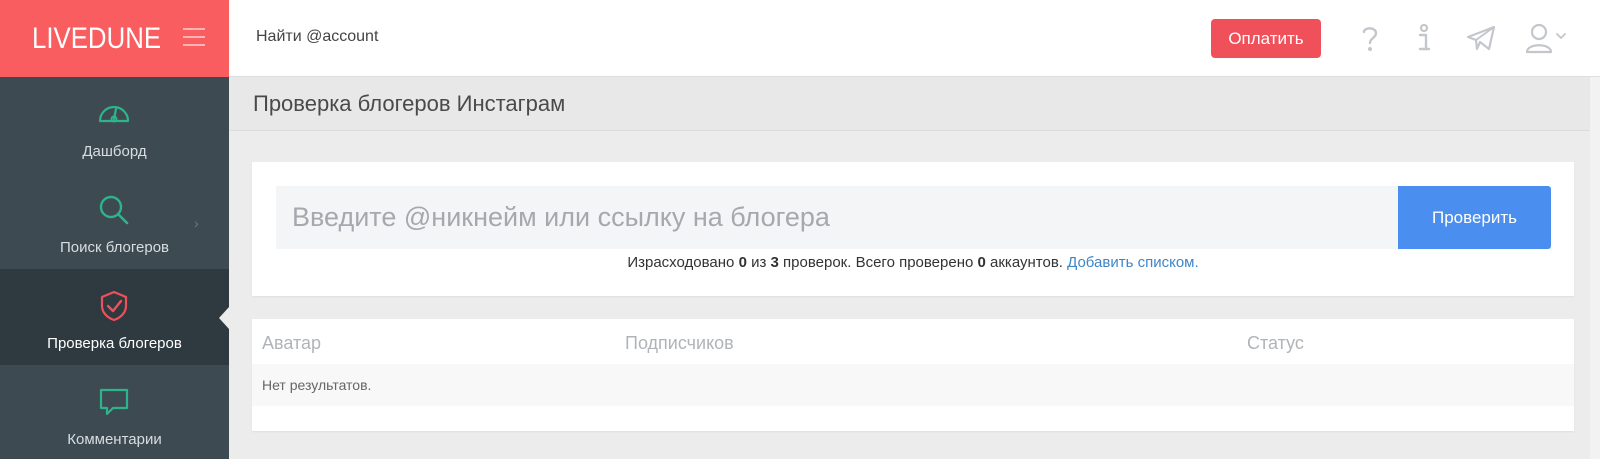  I want to click on hamburger-menu-icon, so click(194, 37).